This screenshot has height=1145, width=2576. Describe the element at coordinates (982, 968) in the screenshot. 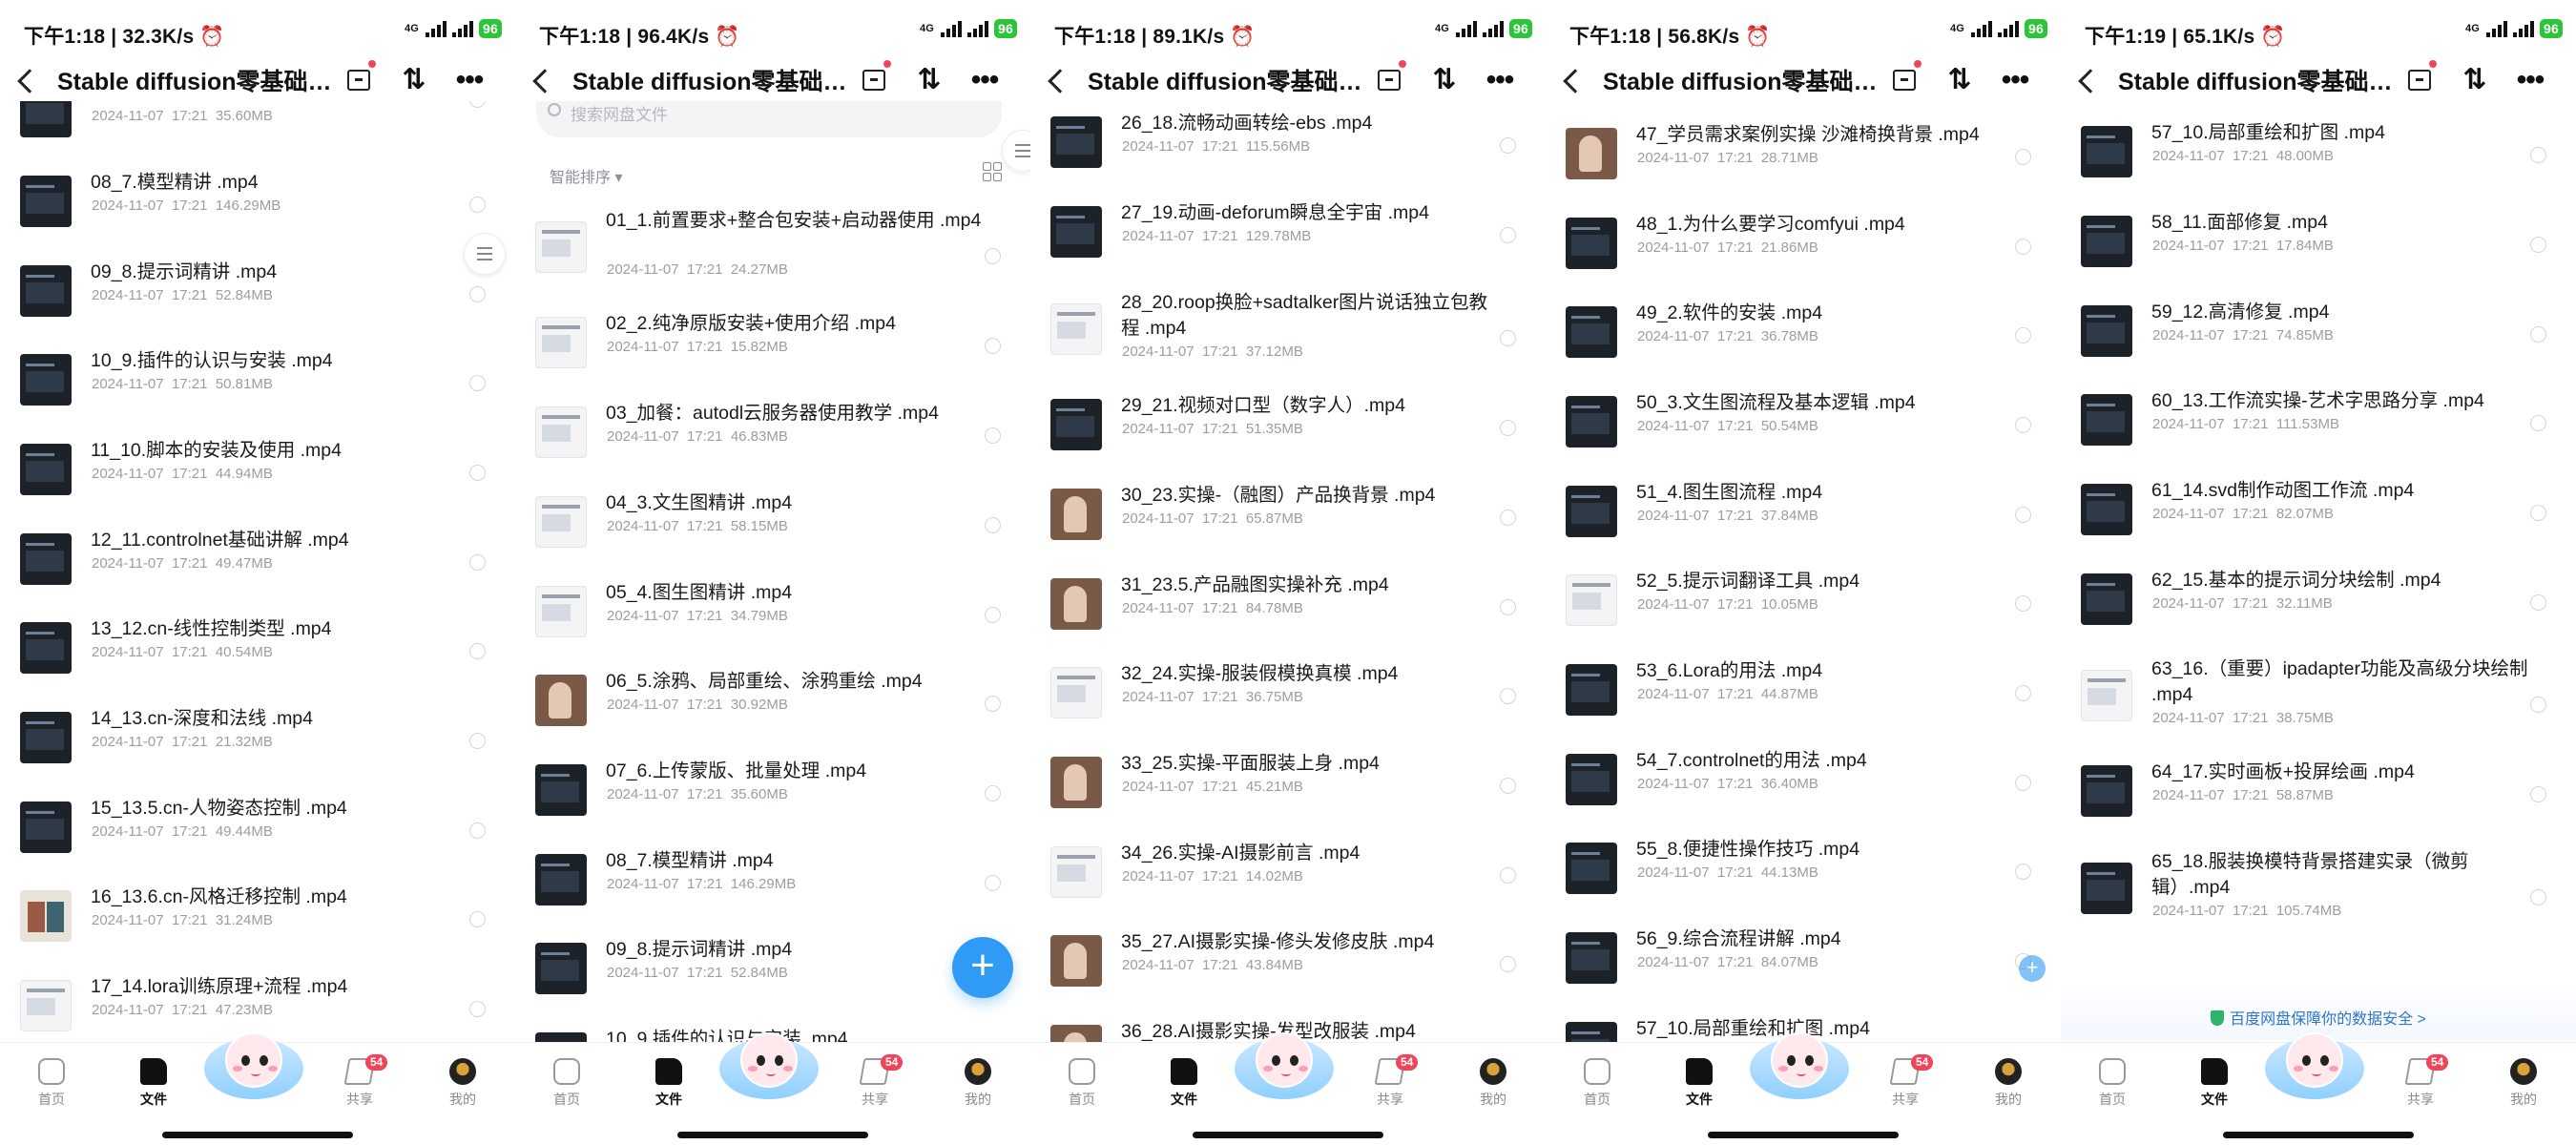

I see `add-fab-button: +` at that location.